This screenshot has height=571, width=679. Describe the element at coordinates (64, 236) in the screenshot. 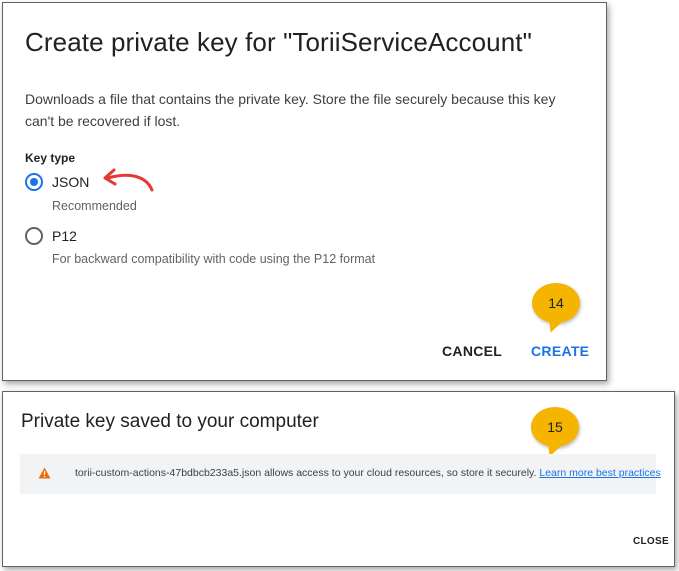

I see `p12-option-label: P12` at that location.